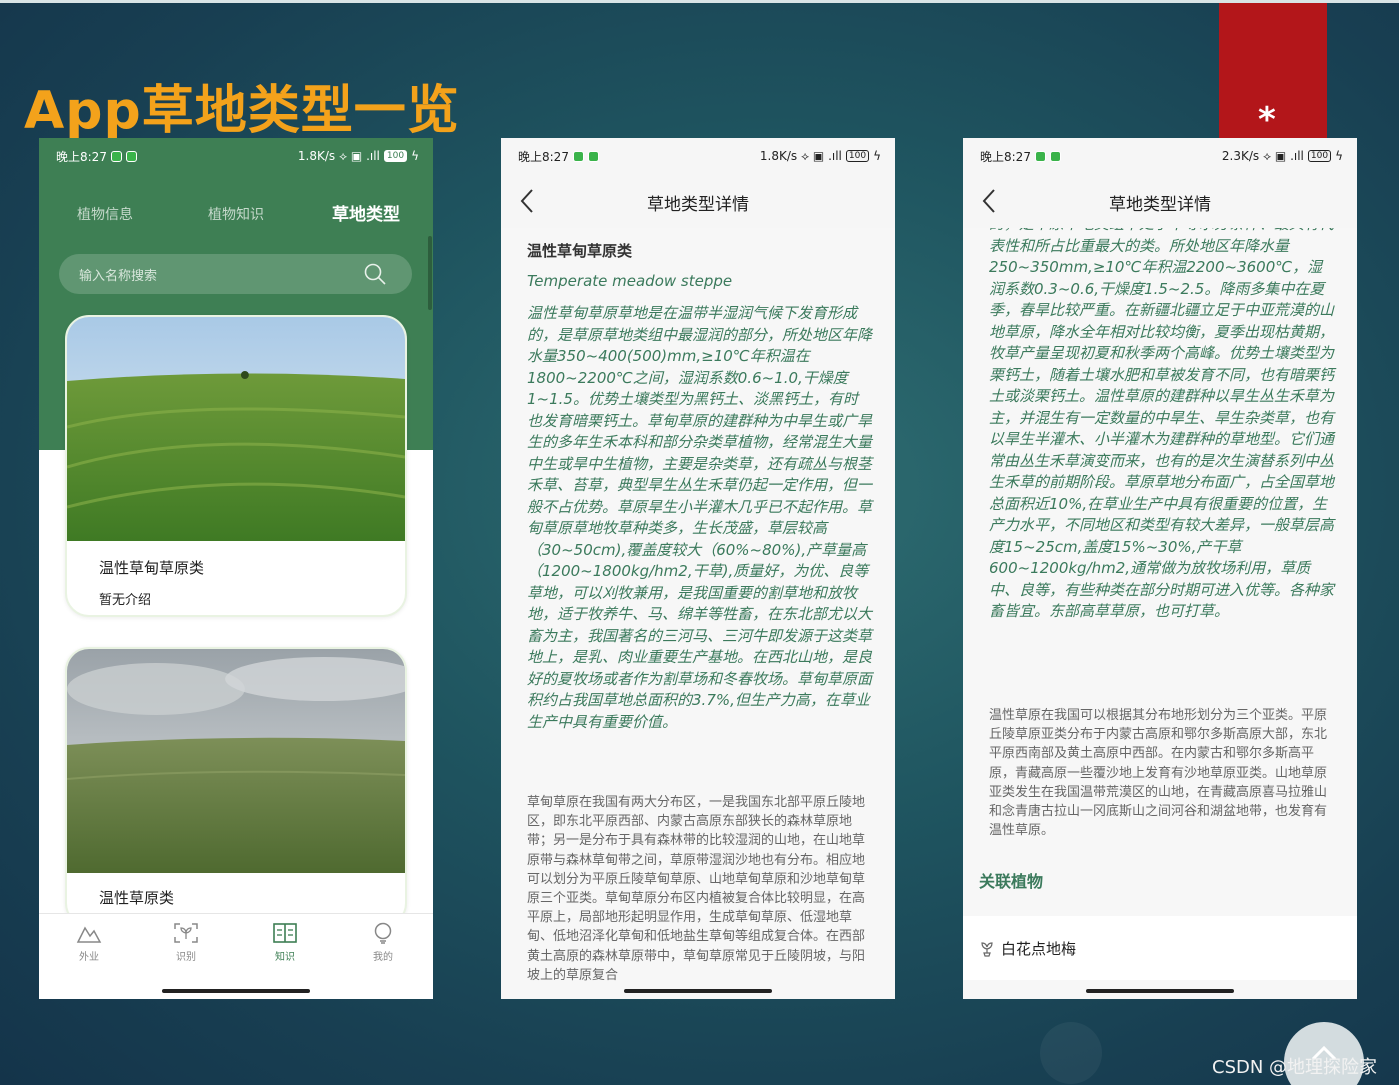  I want to click on nav-label: 知识, so click(285, 957).